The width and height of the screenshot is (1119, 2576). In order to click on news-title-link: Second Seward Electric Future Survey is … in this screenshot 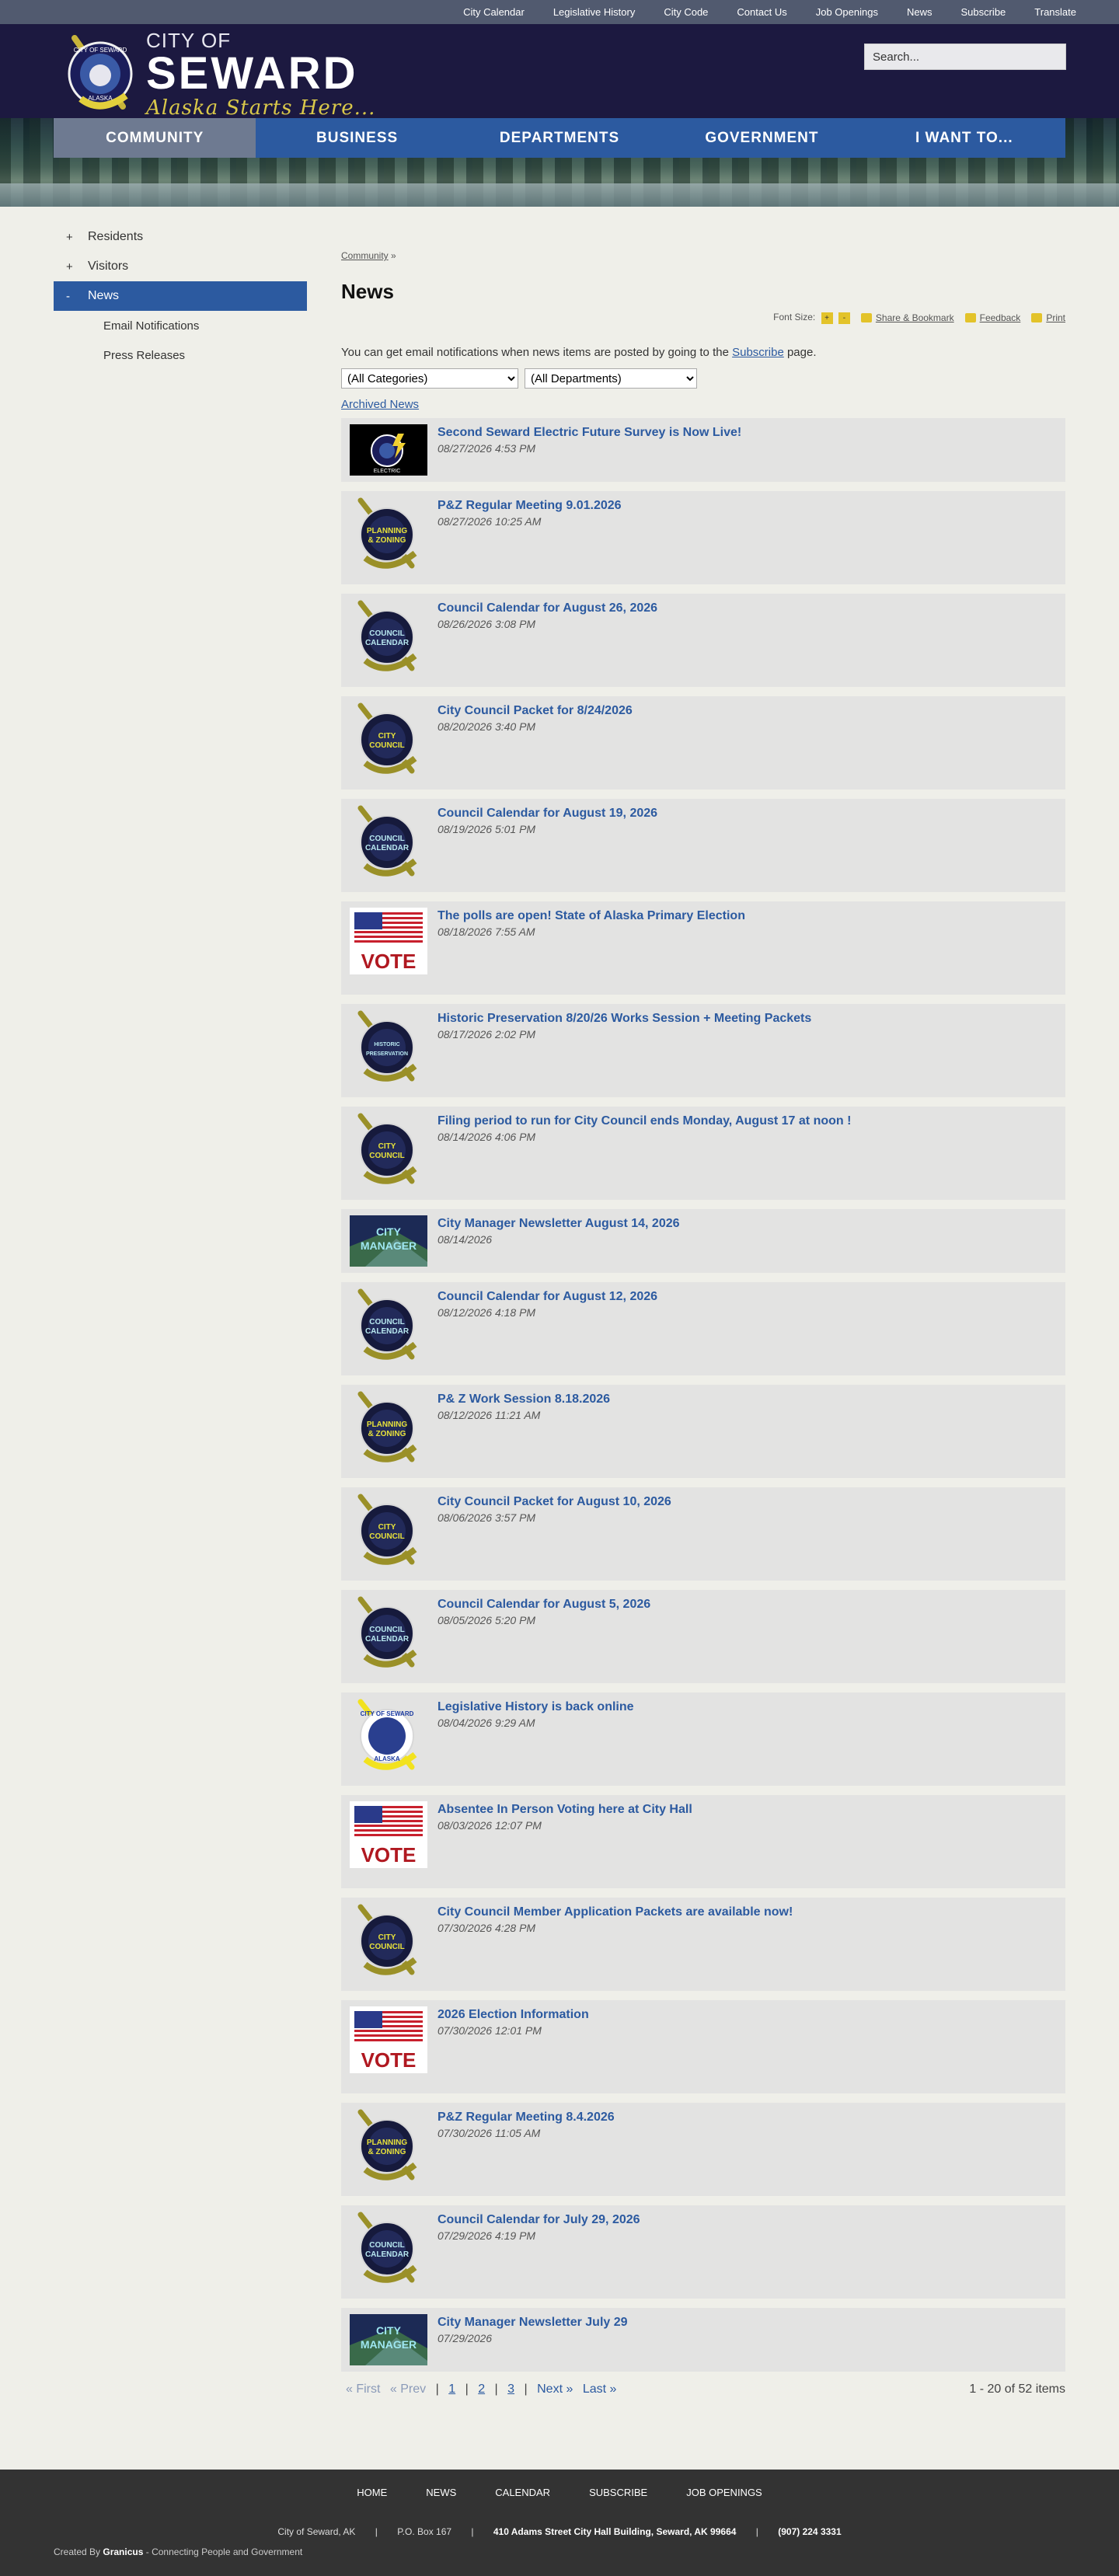, I will do `click(589, 433)`.